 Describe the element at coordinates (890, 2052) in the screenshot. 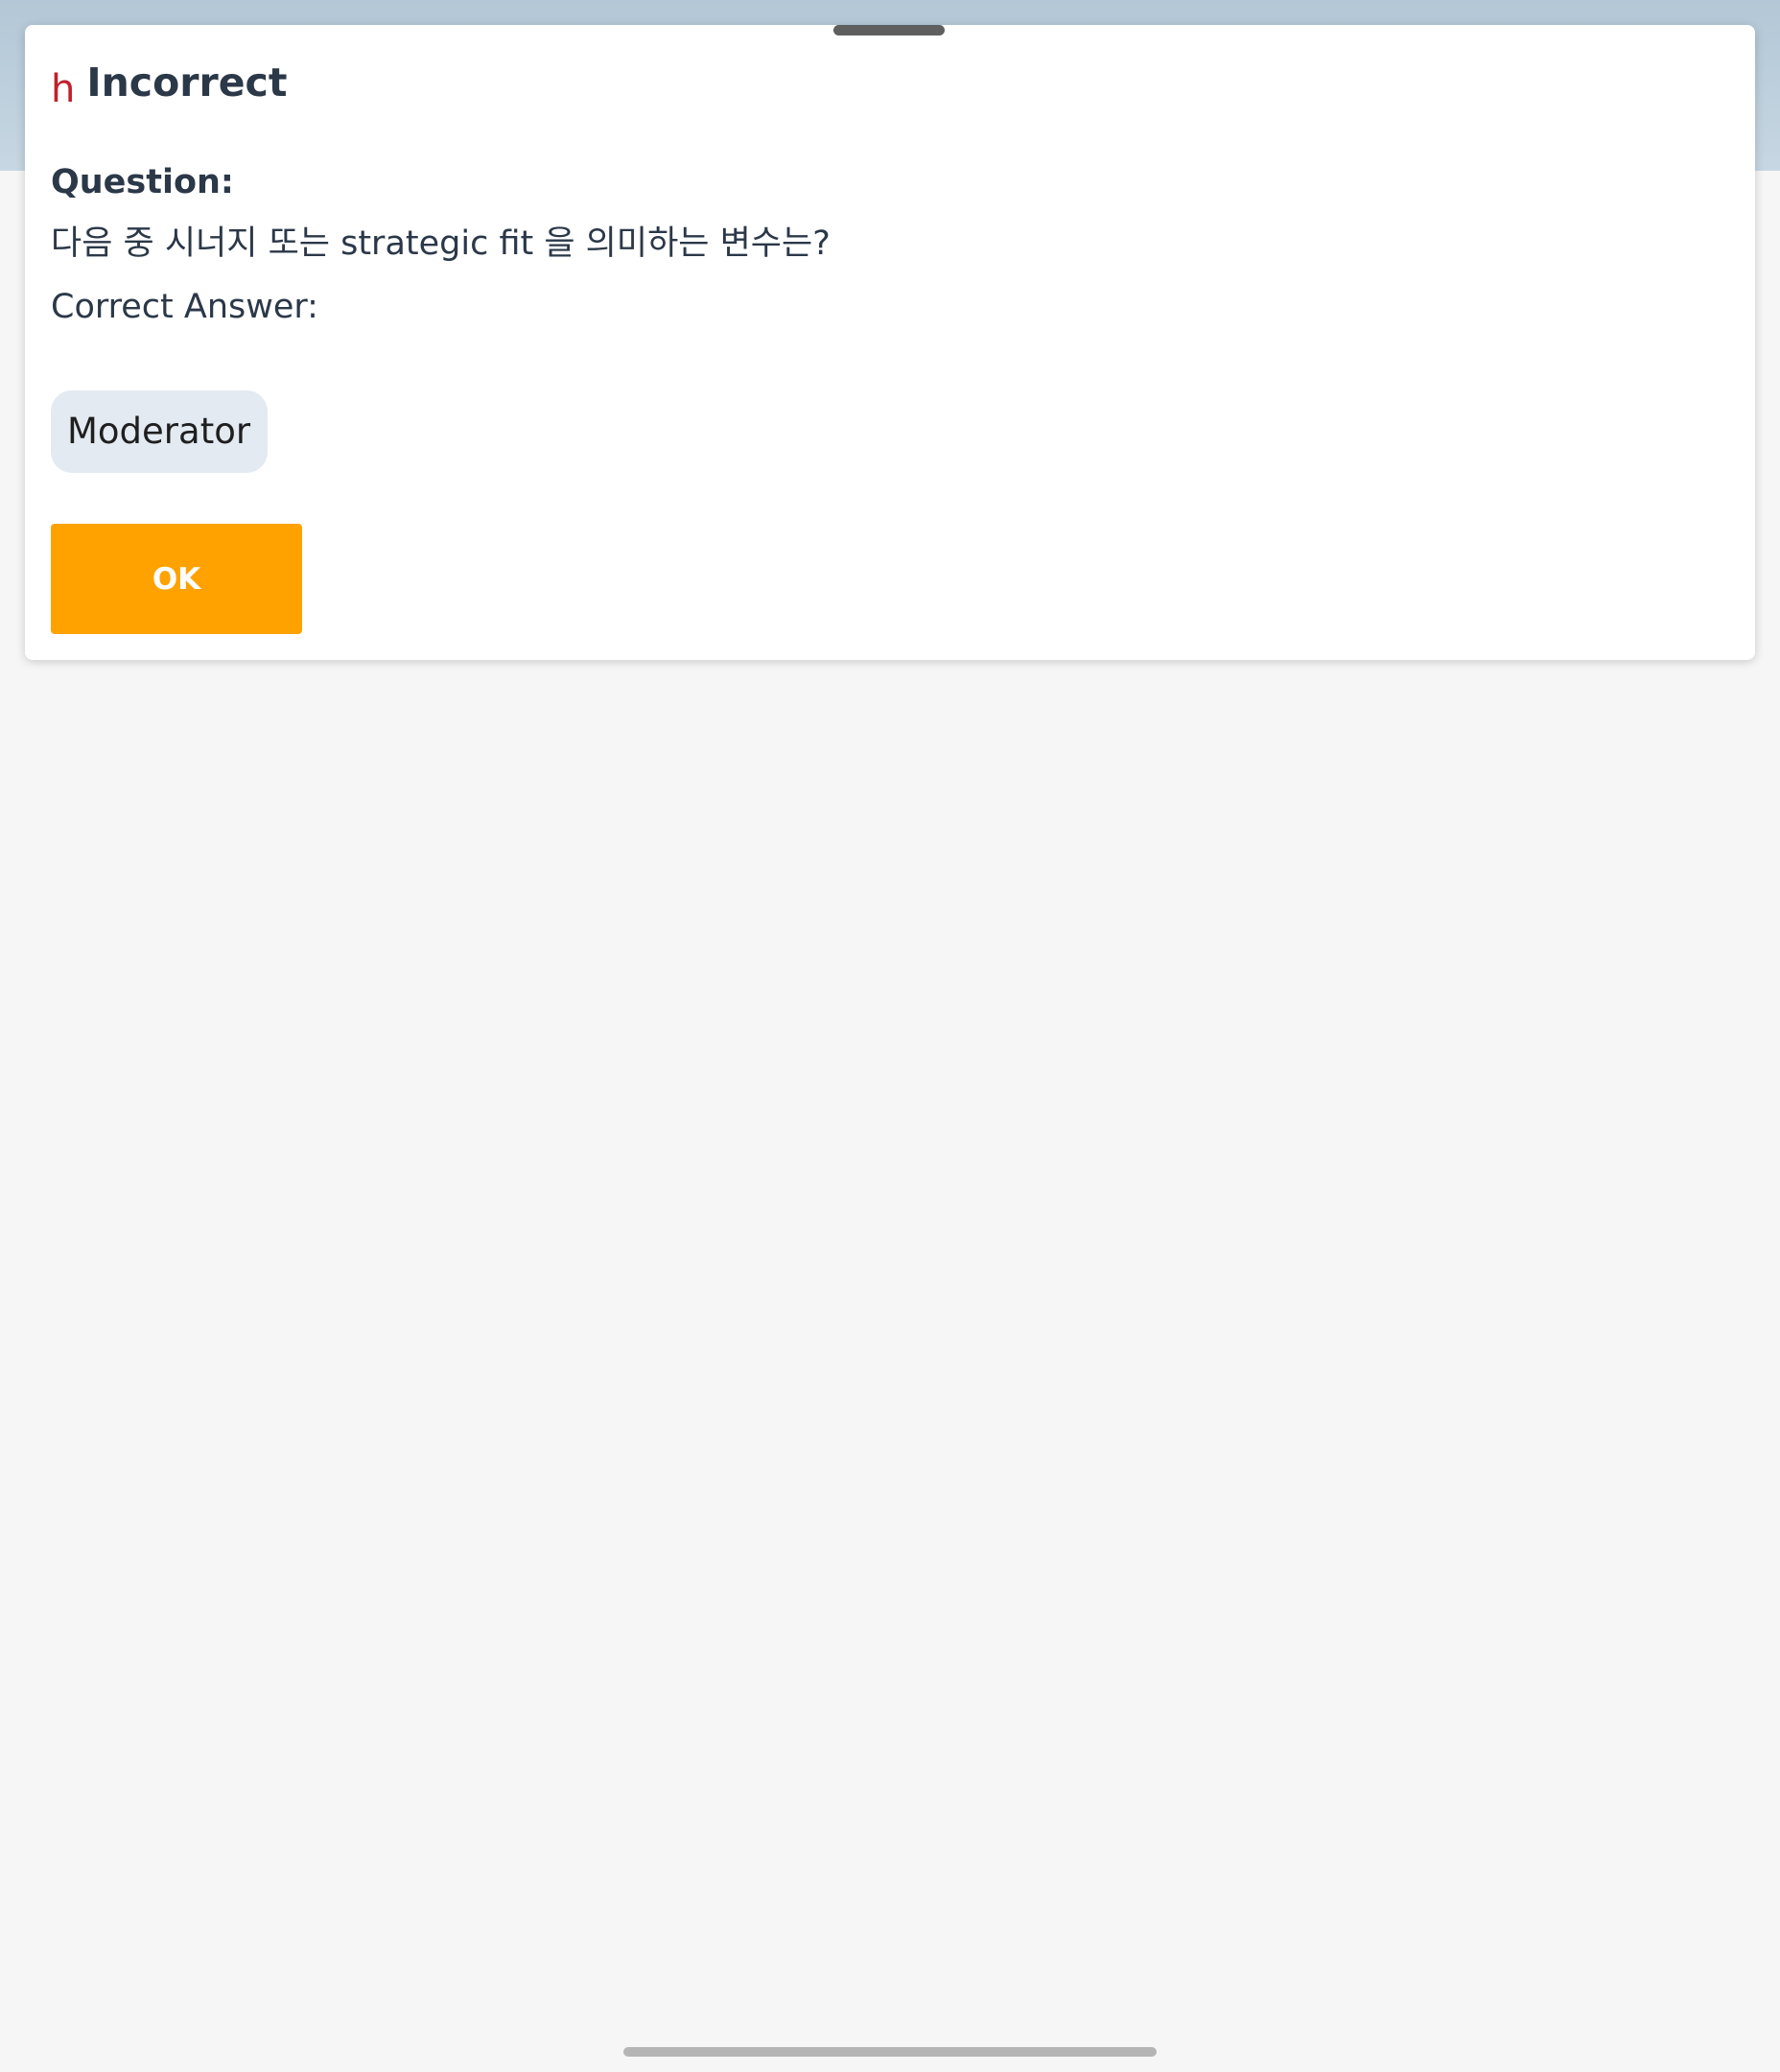

I see `home-indicator` at that location.